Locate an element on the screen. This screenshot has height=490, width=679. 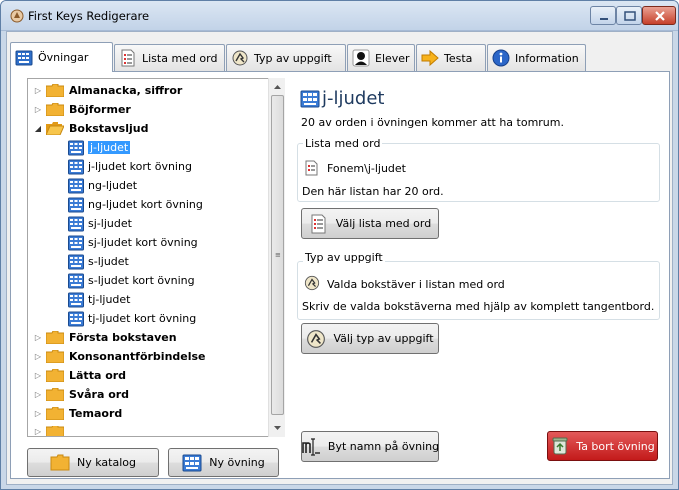
new-exercise-button: Ny övning is located at coordinates (223, 462).